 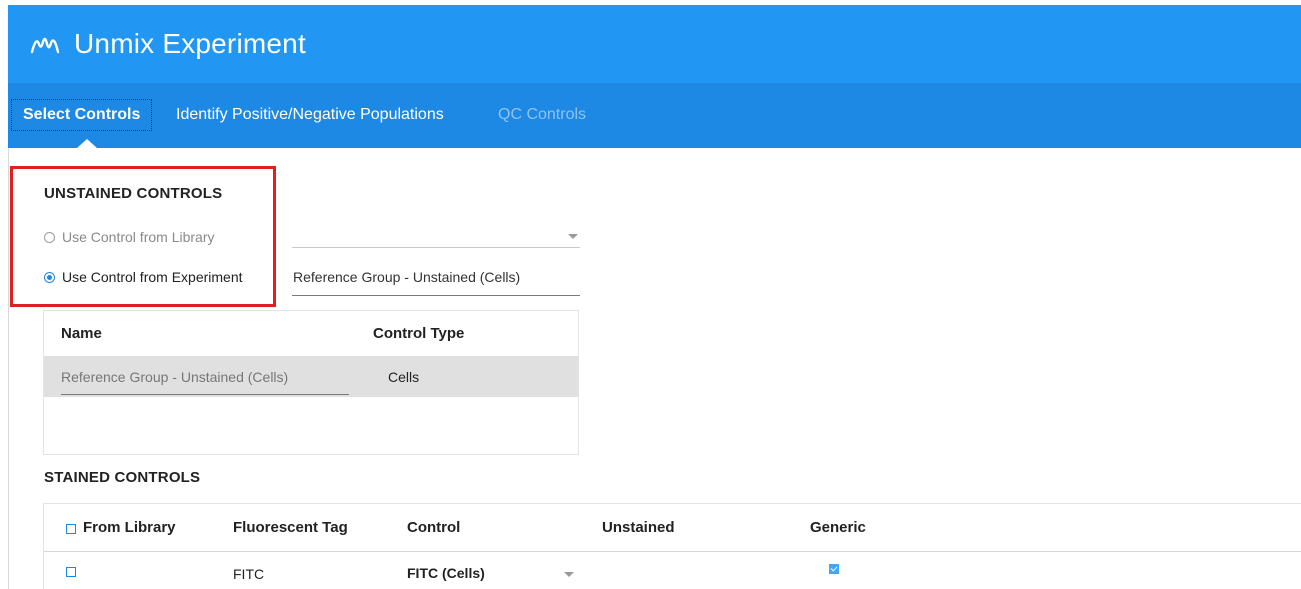 I want to click on radio-use-experiment: Use Control from Experiment, so click(x=143, y=277).